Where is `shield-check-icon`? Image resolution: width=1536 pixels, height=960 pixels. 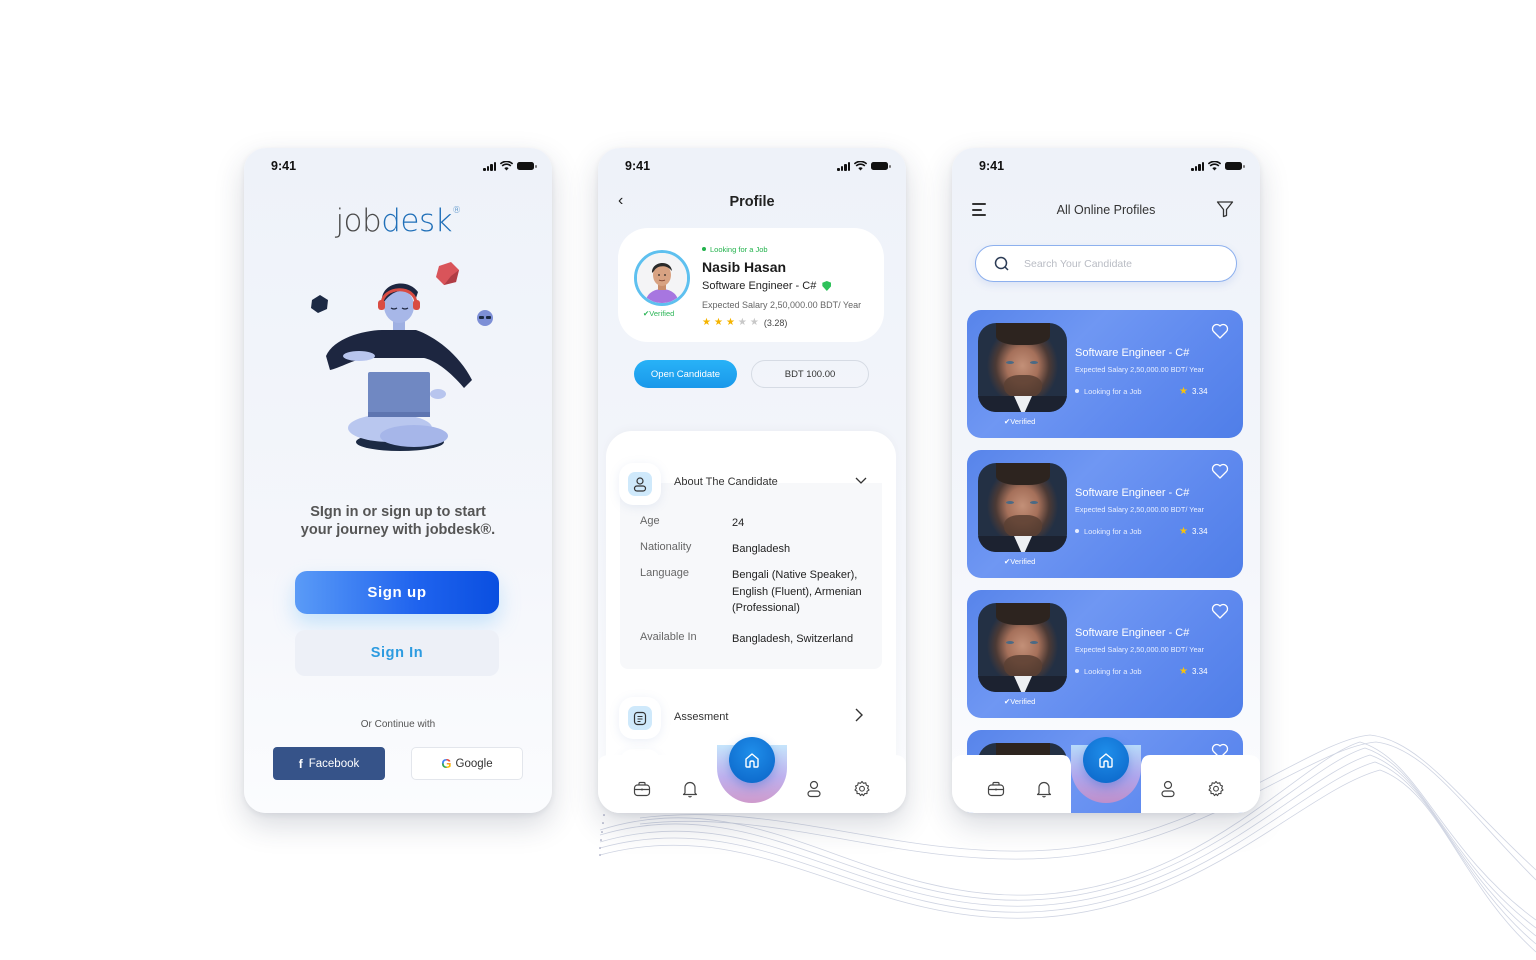 shield-check-icon is located at coordinates (827, 286).